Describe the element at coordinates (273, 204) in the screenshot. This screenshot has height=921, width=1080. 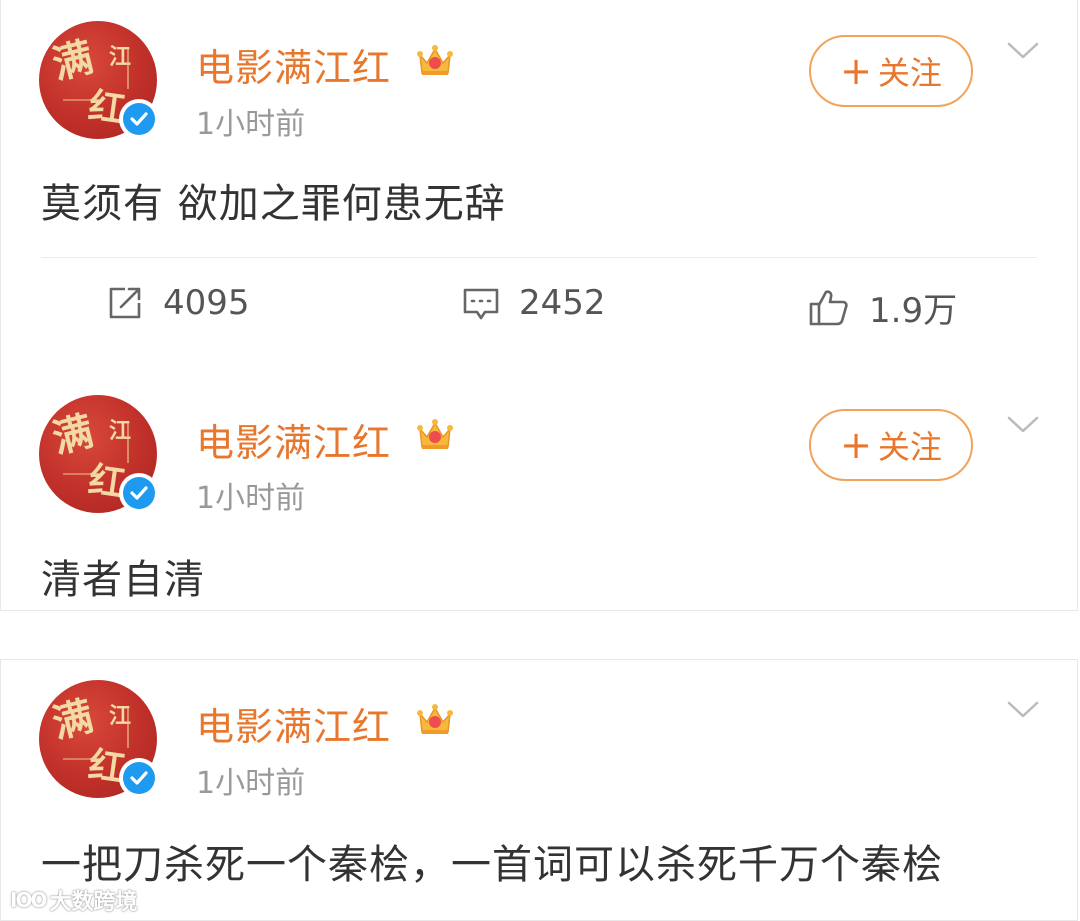
I see `post-content: 莫须有 欲加之罪何患无辞` at that location.